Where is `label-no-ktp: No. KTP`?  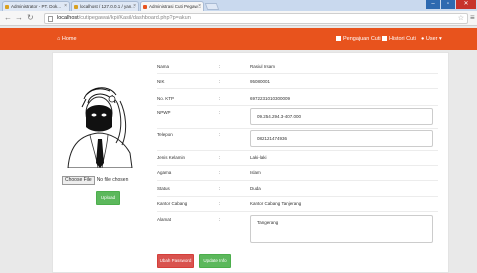
label-no-ktp: No. KTP is located at coordinates (166, 98).